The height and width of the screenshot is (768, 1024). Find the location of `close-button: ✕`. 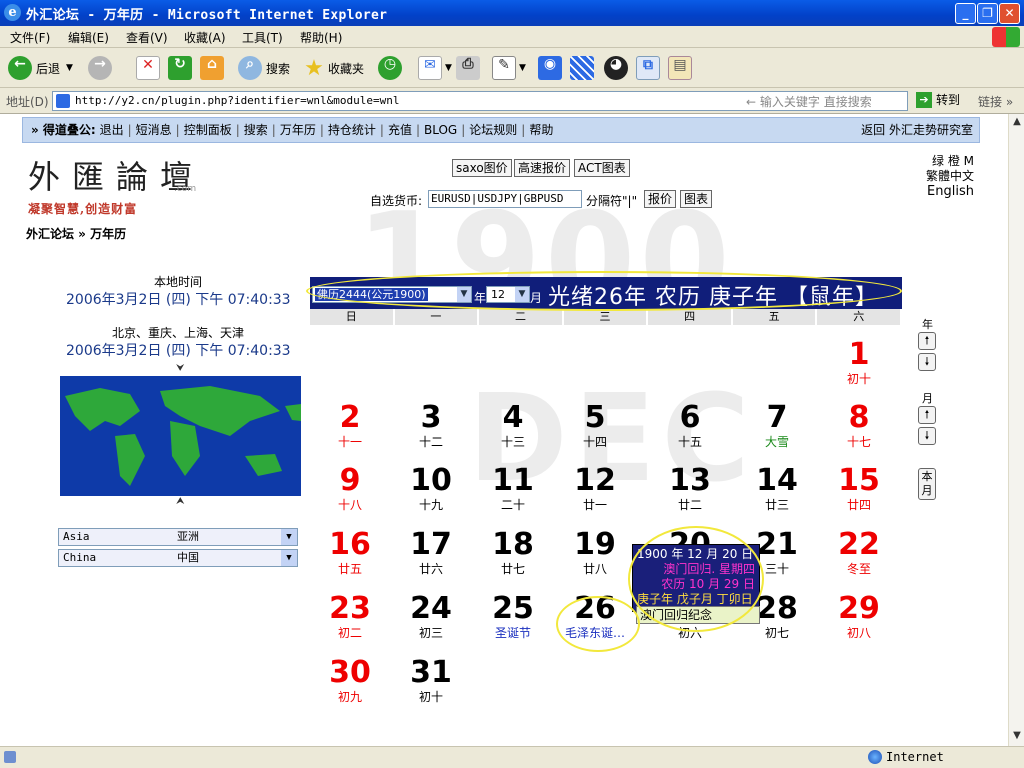

close-button: ✕ is located at coordinates (1009, 13).